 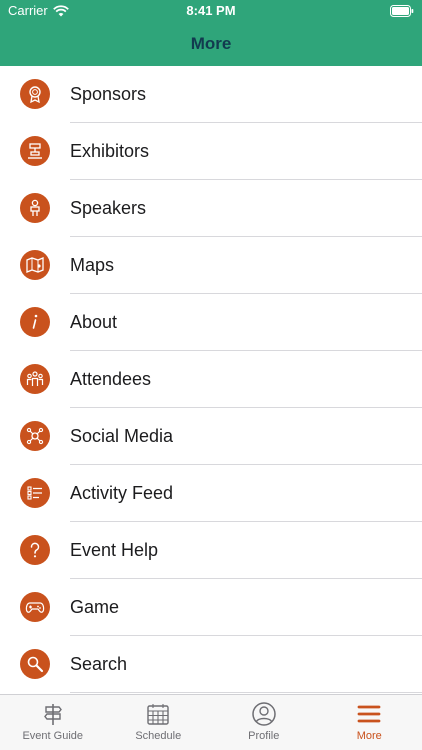 I want to click on award-icon, so click(x=35, y=94).